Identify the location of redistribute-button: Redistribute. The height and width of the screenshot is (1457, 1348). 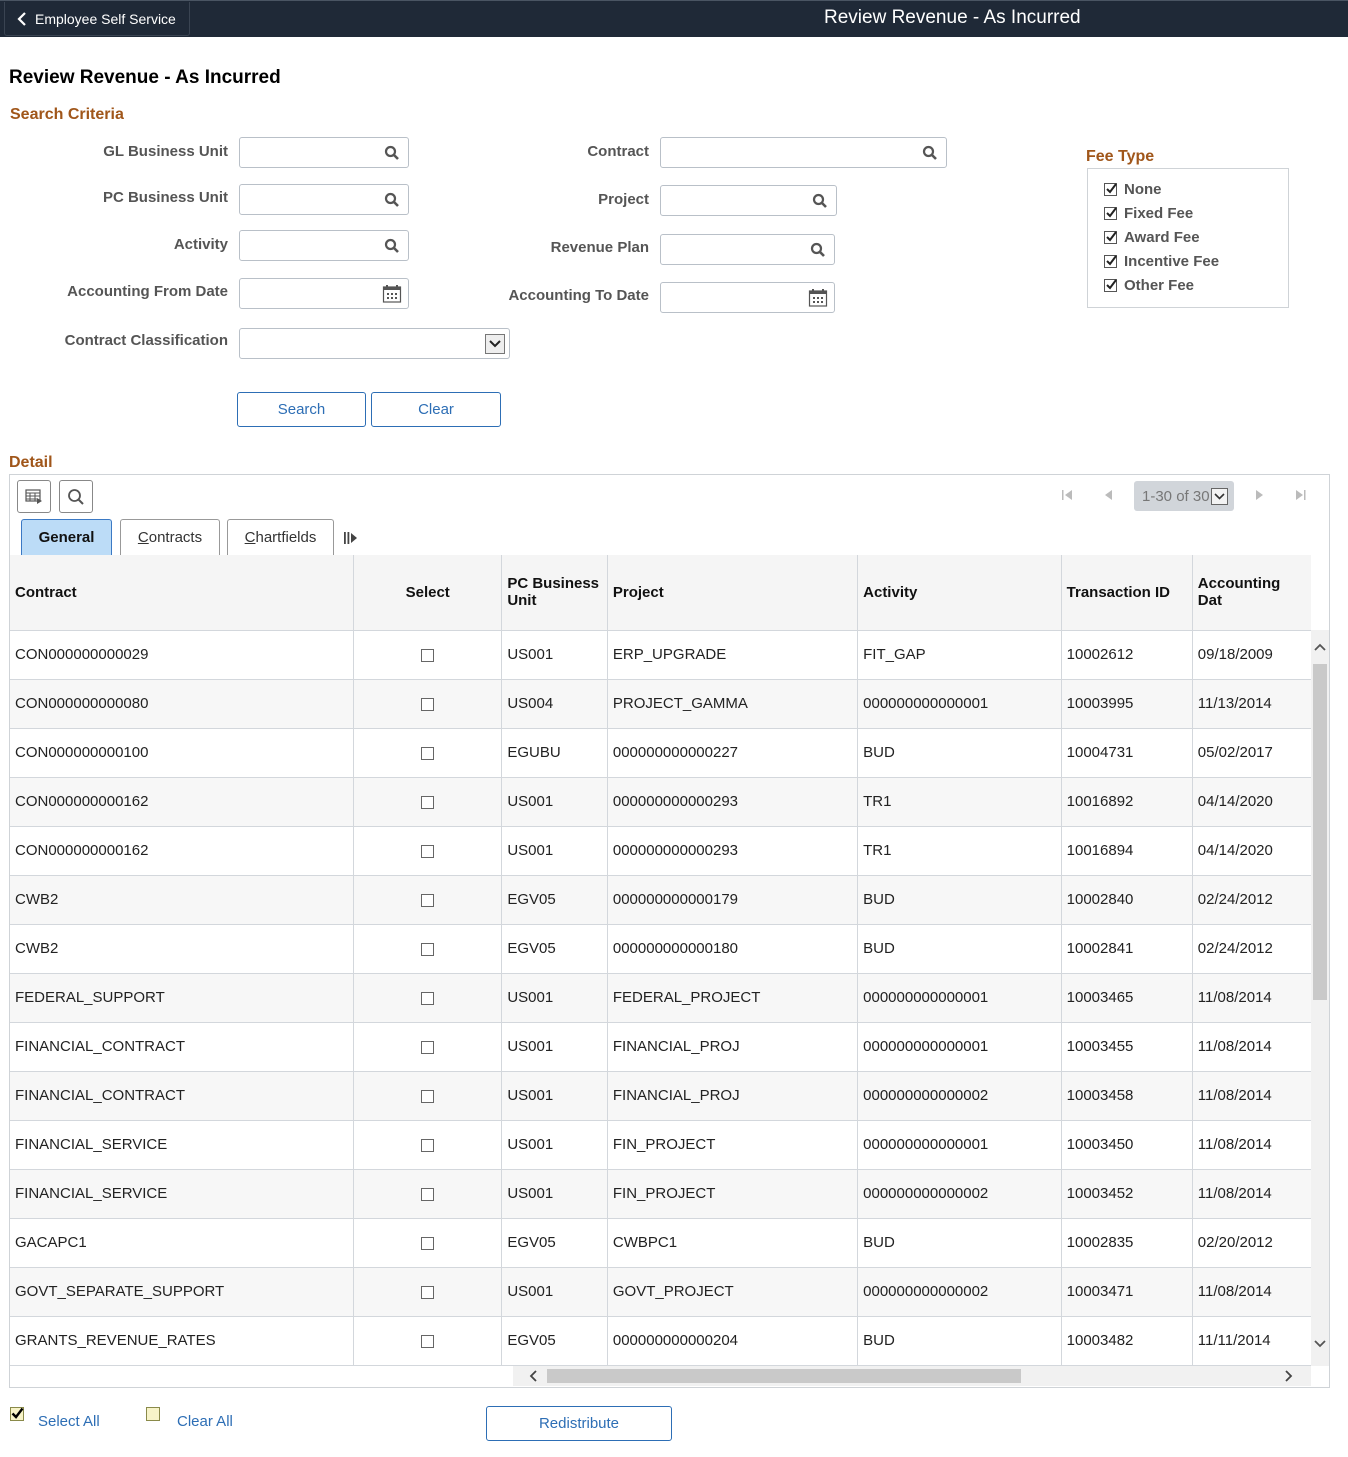
(579, 1423).